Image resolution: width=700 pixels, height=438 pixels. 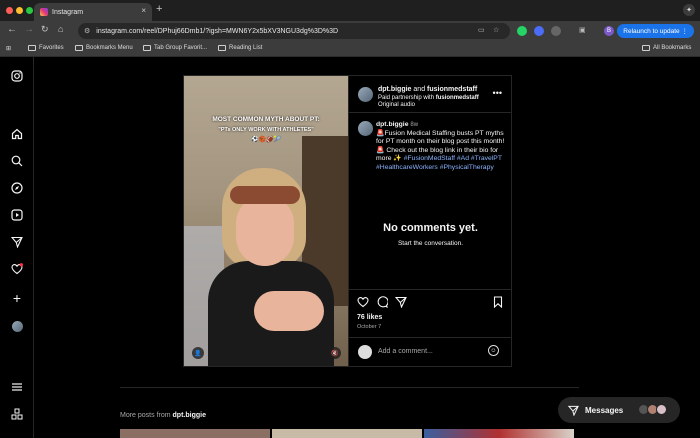 I want to click on forward-icon: →, so click(x=29, y=29).